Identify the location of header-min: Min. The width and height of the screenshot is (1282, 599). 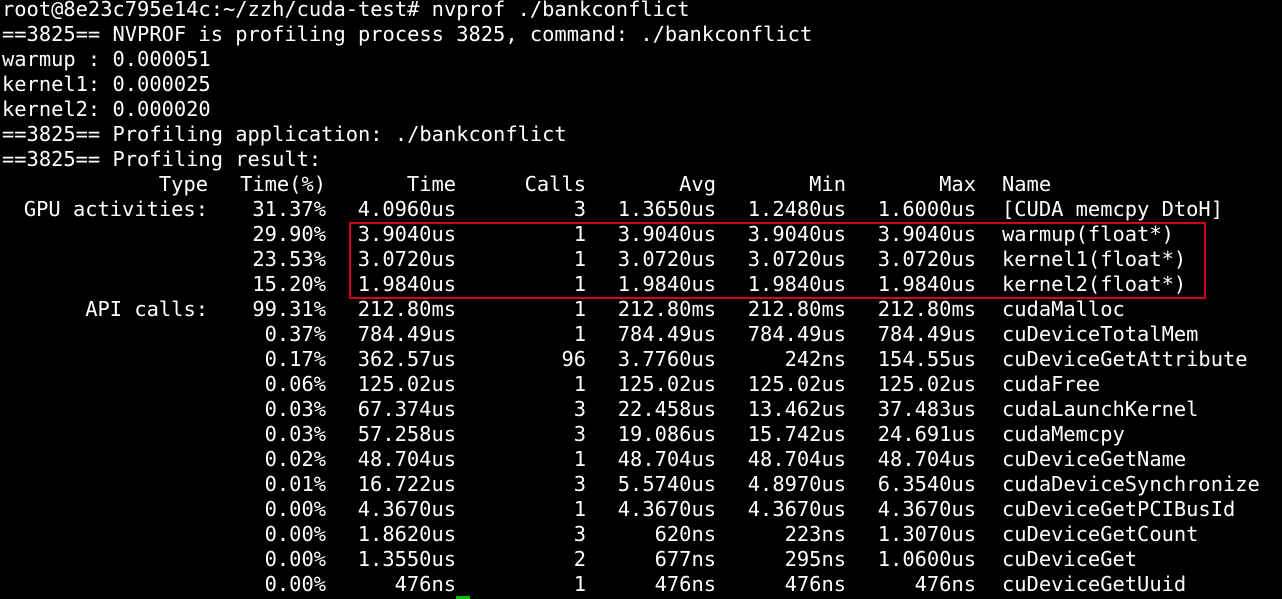
(827, 184).